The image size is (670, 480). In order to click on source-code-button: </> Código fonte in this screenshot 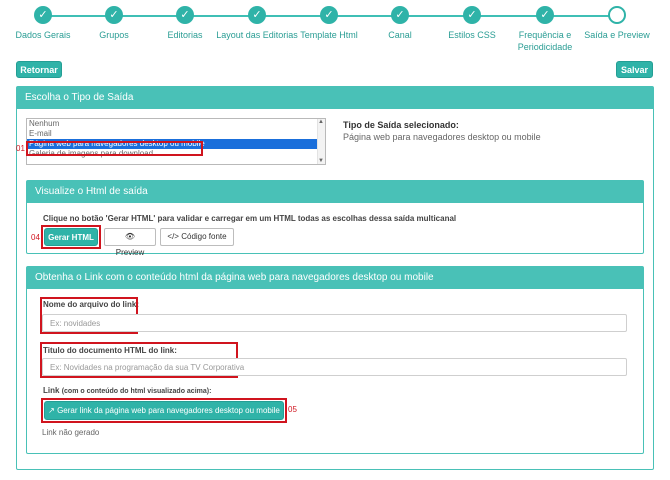, I will do `click(197, 237)`.